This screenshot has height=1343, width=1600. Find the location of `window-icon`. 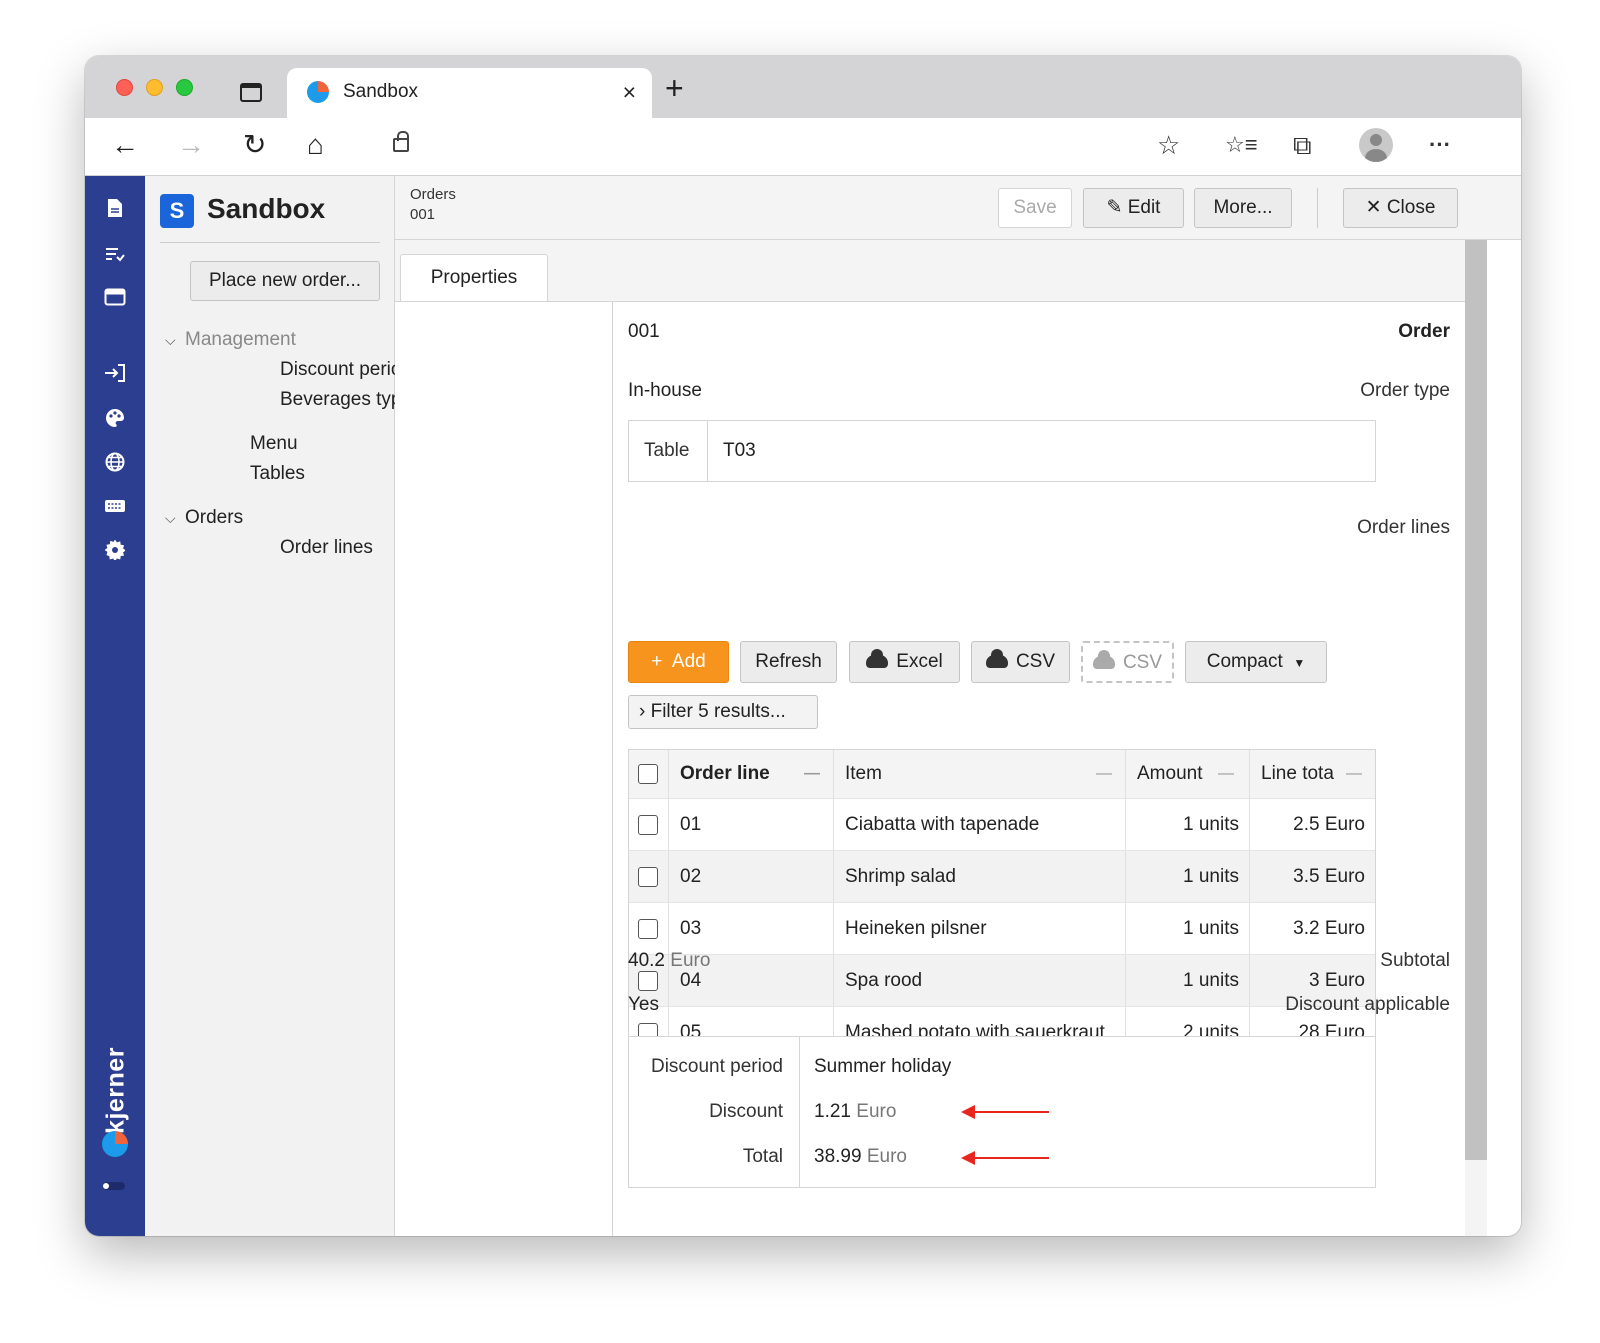

window-icon is located at coordinates (115, 300).